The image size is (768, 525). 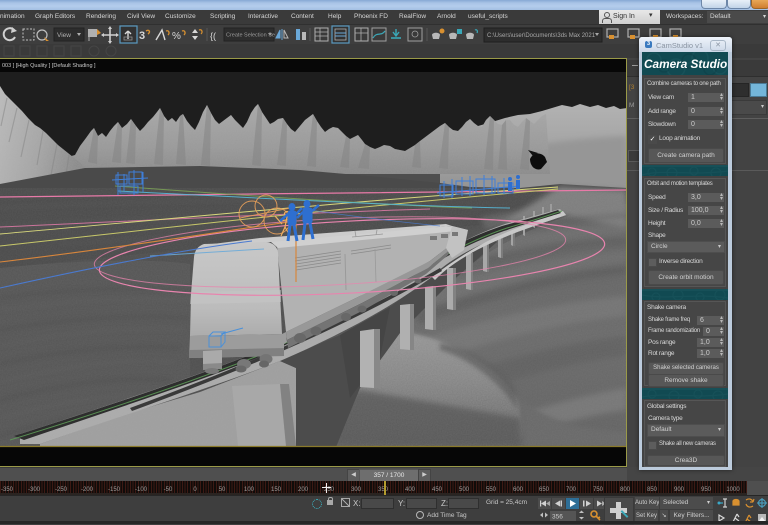 What do you see at coordinates (250, 36) in the screenshot?
I see `svg-text: Create Selection Se` at bounding box center [250, 36].